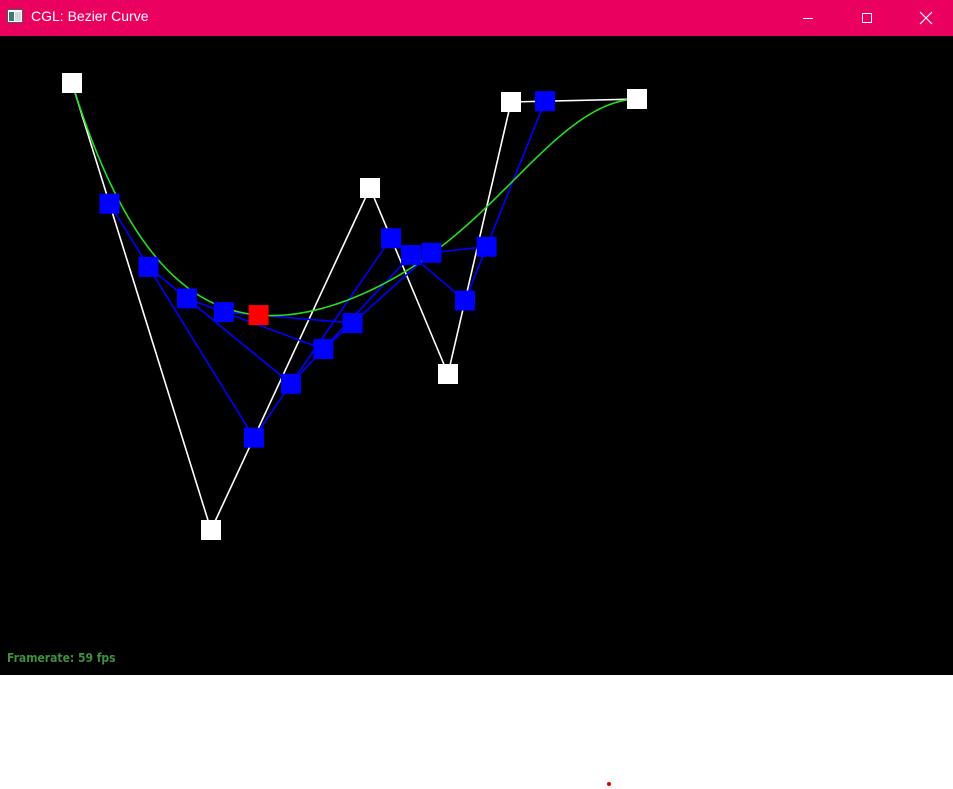 Image resolution: width=953 pixels, height=789 pixels. Describe the element at coordinates (258, 315) in the screenshot. I see `current-curve-point` at that location.